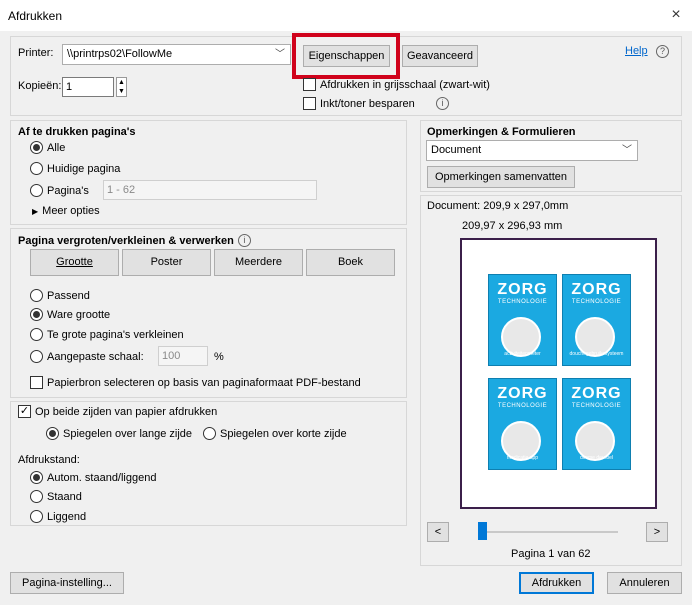 The image size is (692, 605). What do you see at coordinates (35, 16) in the screenshot?
I see `window-title: Afdrukken` at bounding box center [35, 16].